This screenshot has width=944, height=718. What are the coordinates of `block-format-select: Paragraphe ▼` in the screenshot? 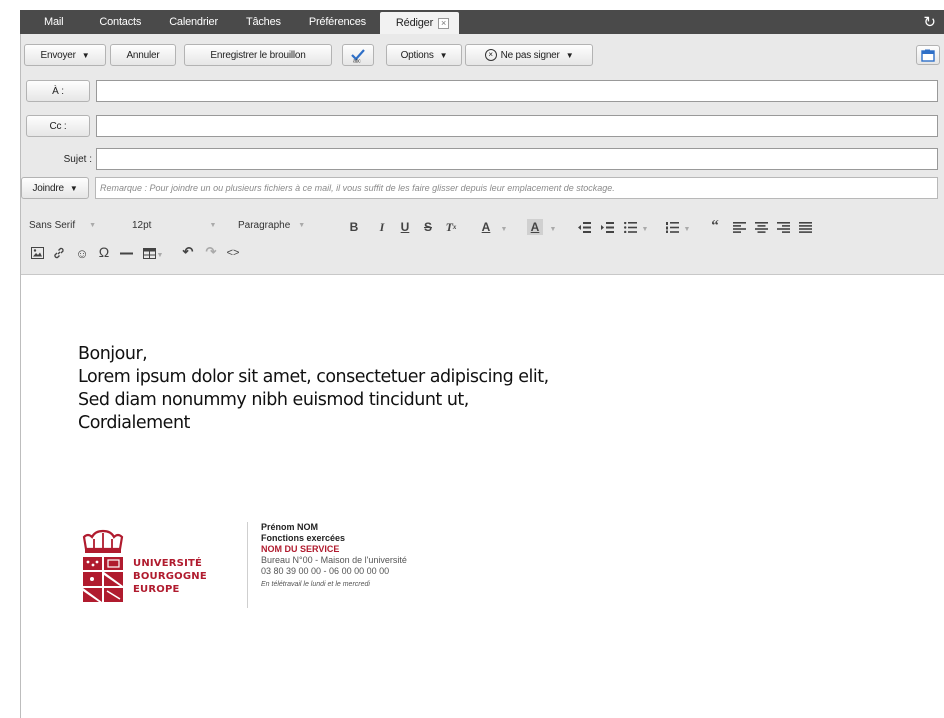 It's located at (271, 225).